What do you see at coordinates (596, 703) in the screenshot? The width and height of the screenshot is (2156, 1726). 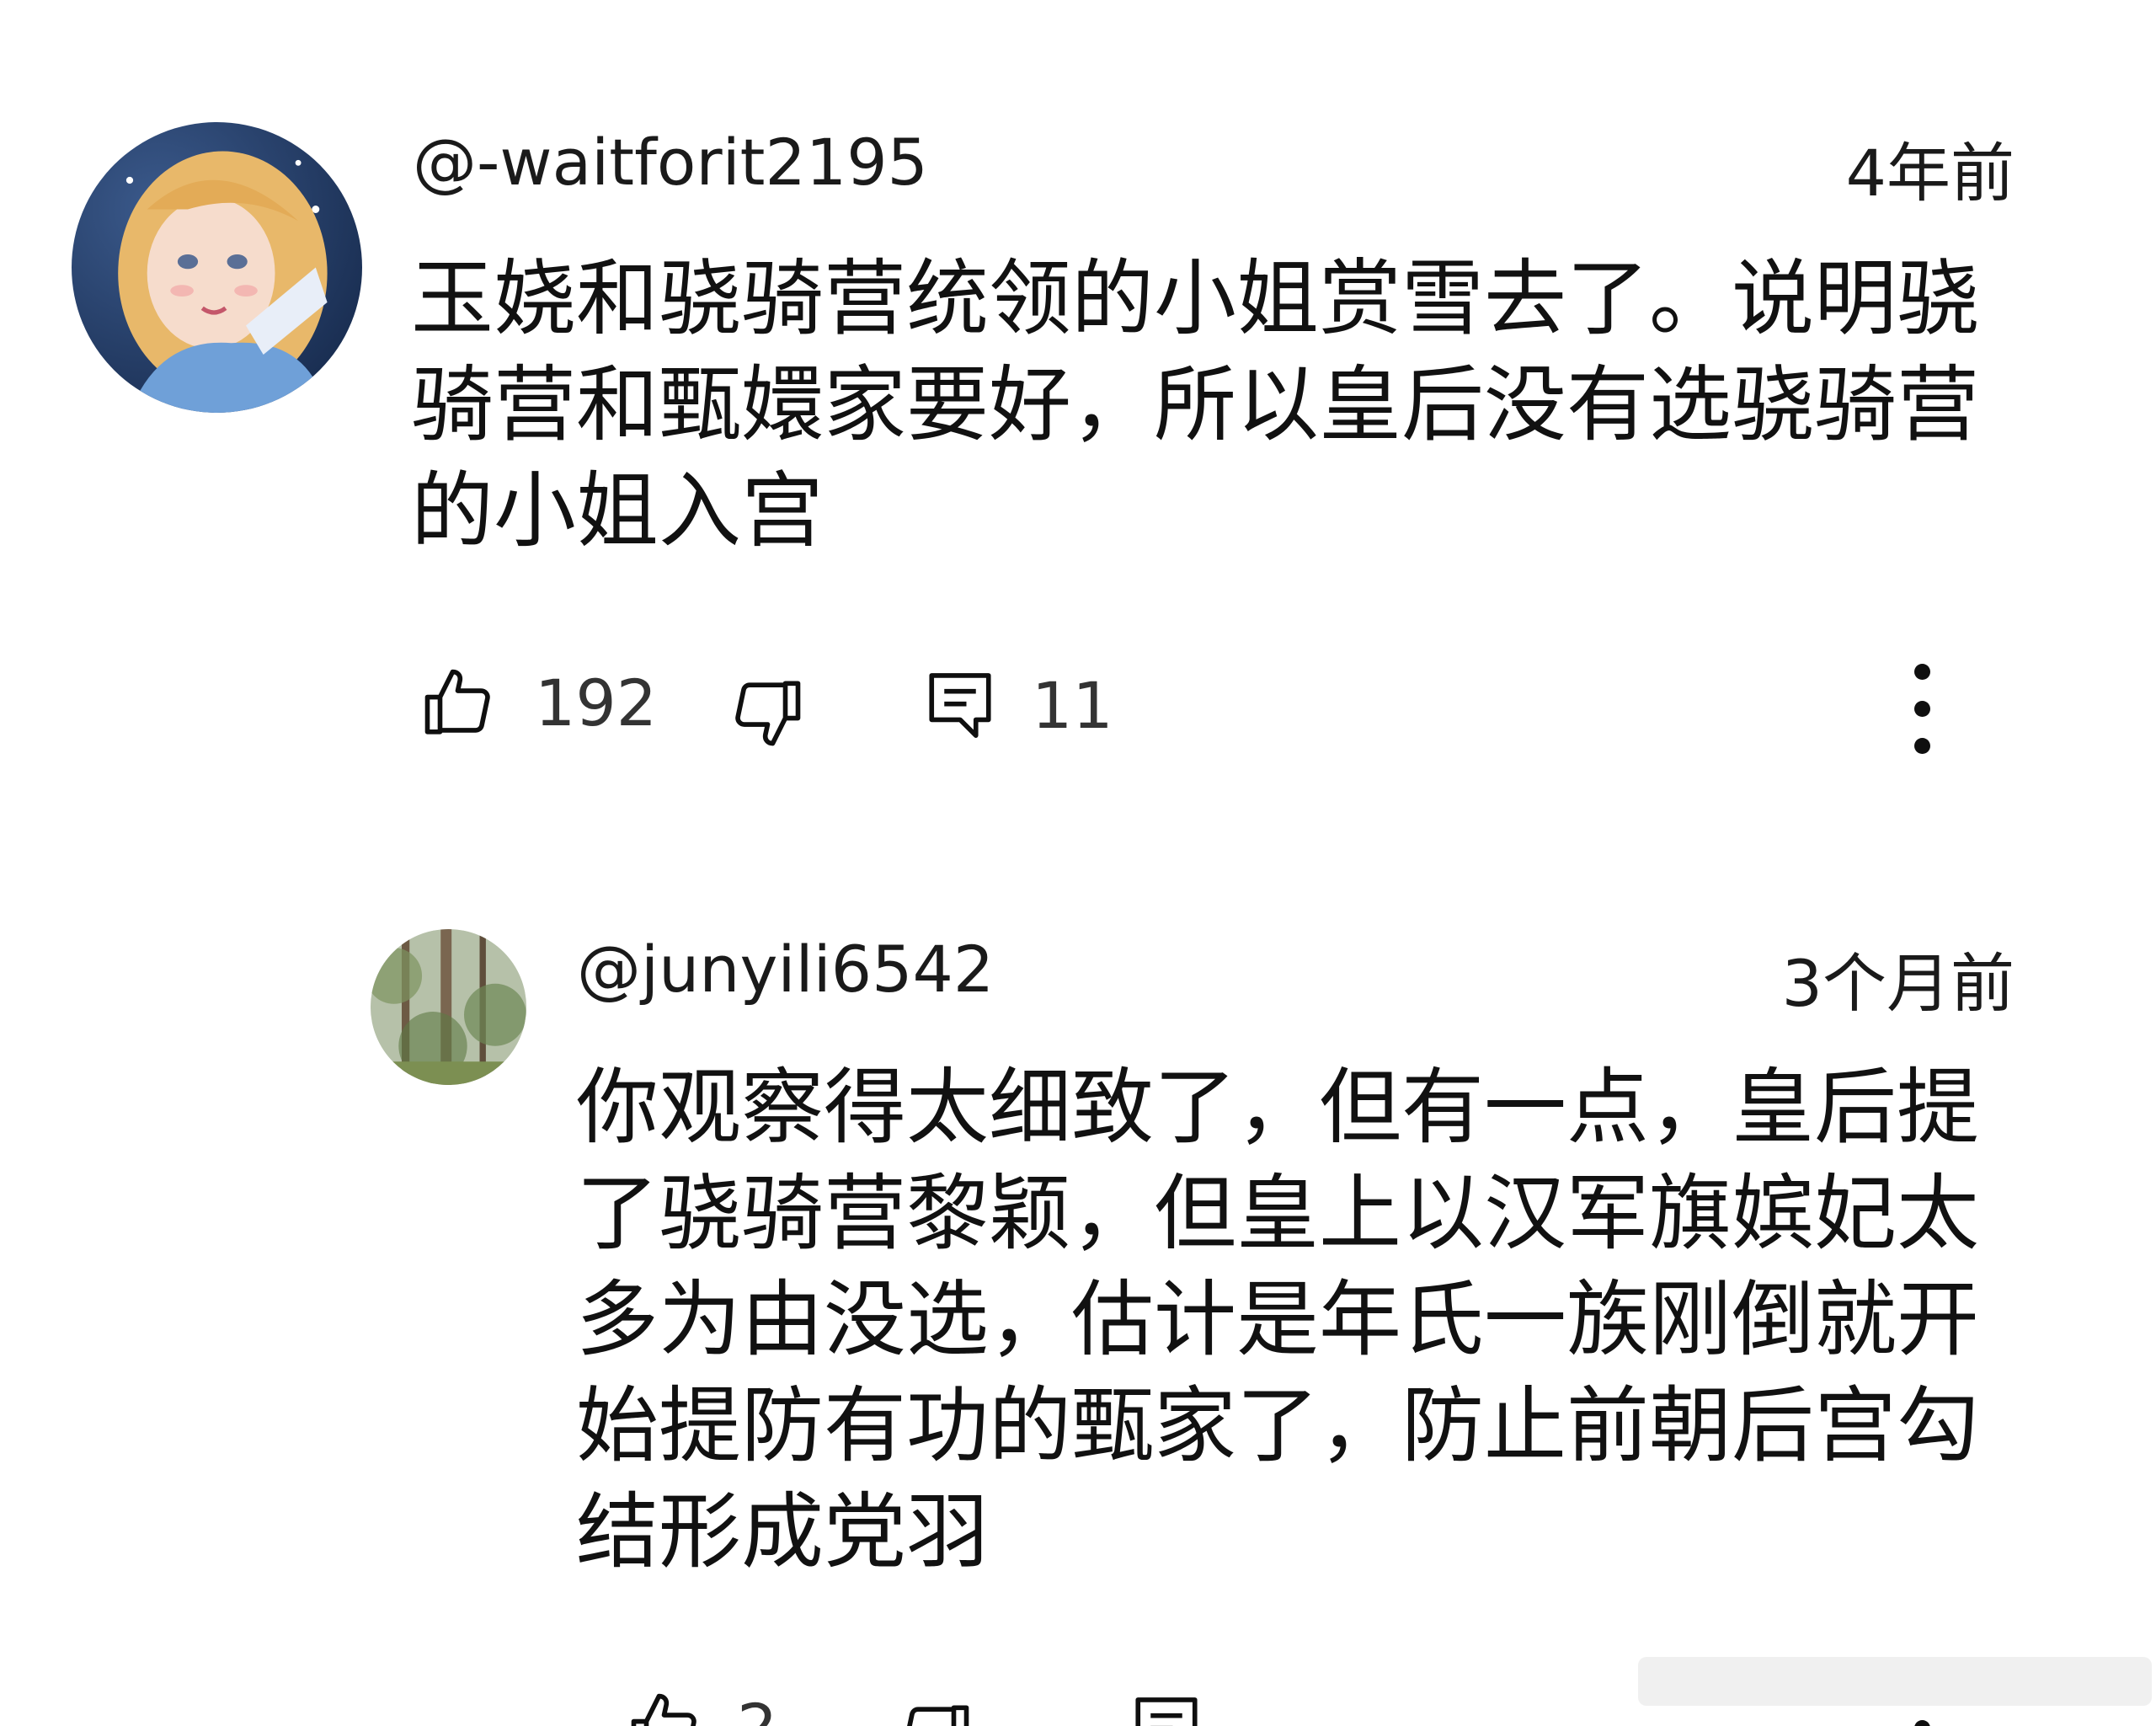 I see `like-count: 192` at bounding box center [596, 703].